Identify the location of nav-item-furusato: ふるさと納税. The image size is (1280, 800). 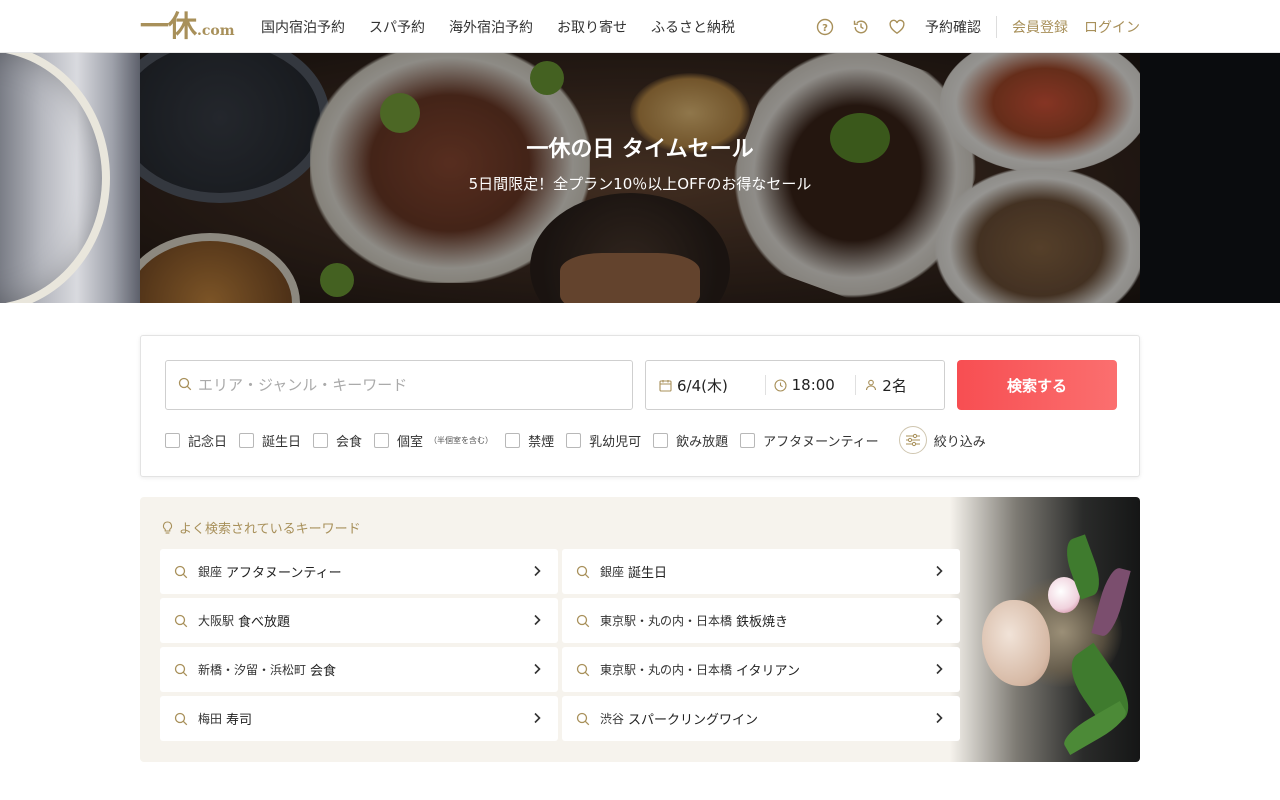
(693, 27).